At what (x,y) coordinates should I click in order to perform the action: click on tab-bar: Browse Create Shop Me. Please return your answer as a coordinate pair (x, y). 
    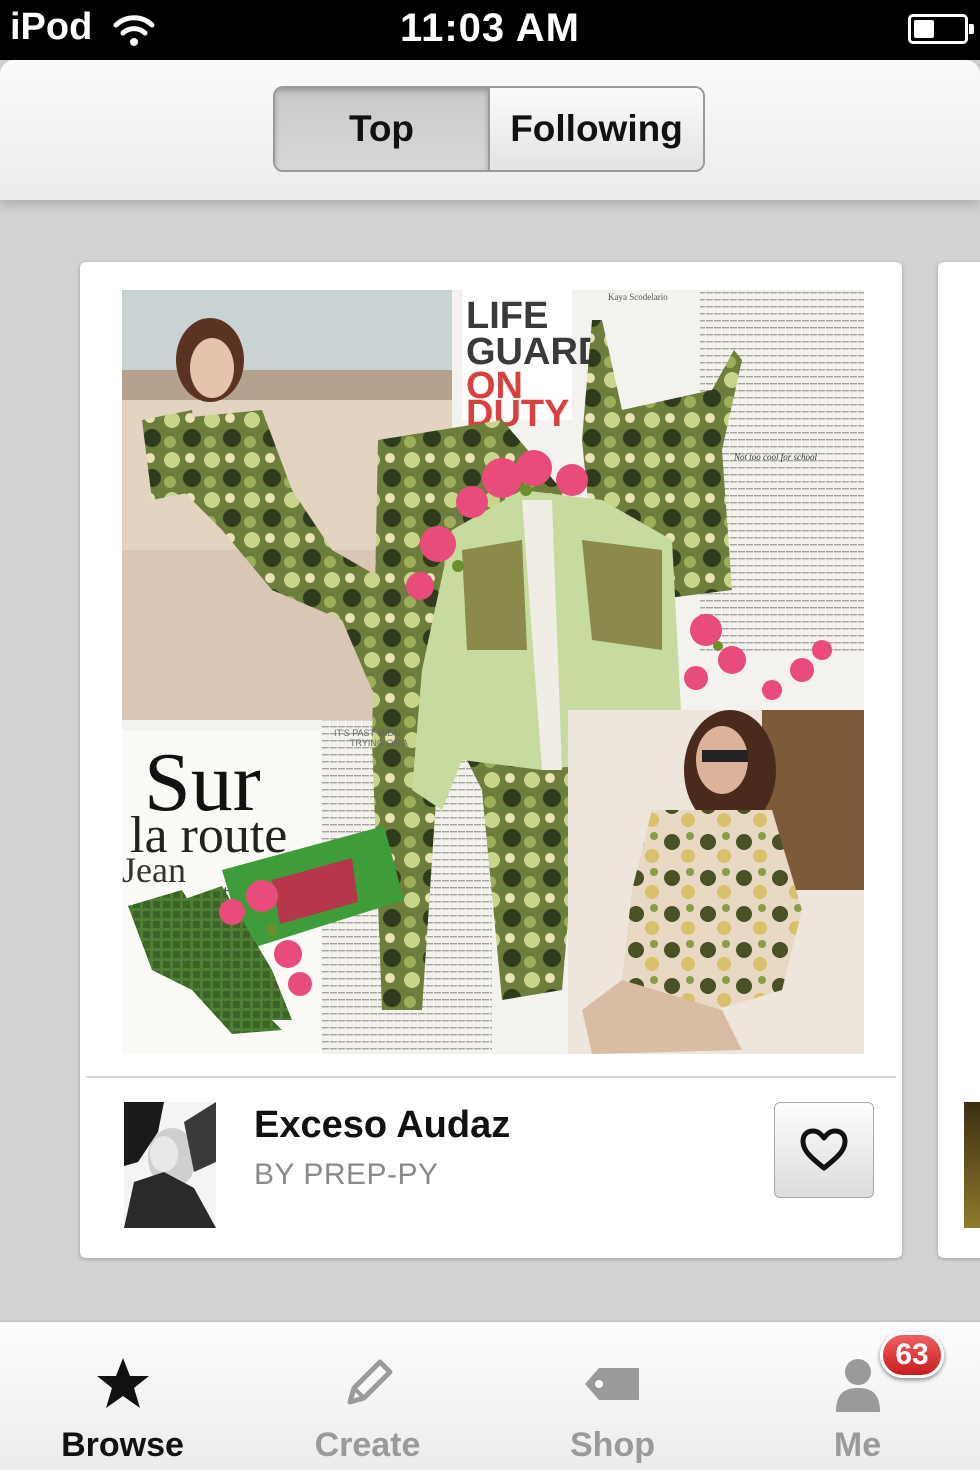
    Looking at the image, I should click on (490, 1395).